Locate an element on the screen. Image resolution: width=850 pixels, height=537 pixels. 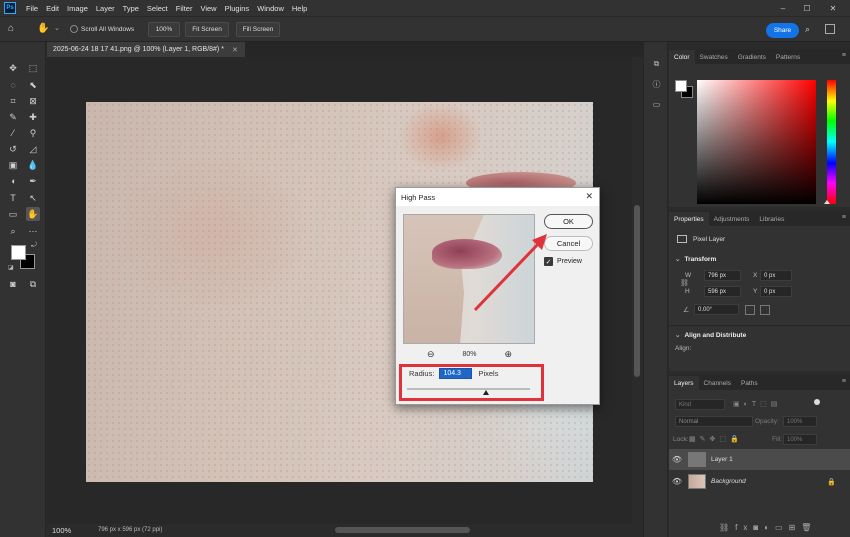
tab-swatches: Swatches is located at coordinates (714, 57).